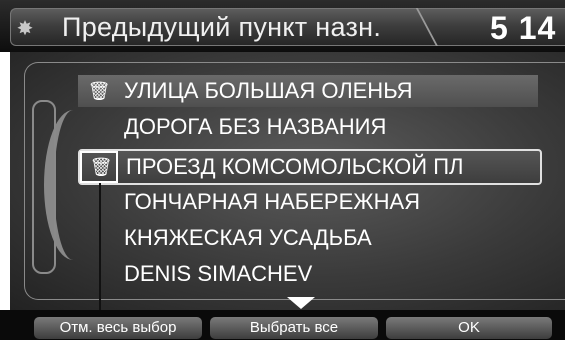  What do you see at coordinates (308, 127) in the screenshot?
I see `list-item: ДОРОГА БЕЗ НАЗВАНИЯ` at bounding box center [308, 127].